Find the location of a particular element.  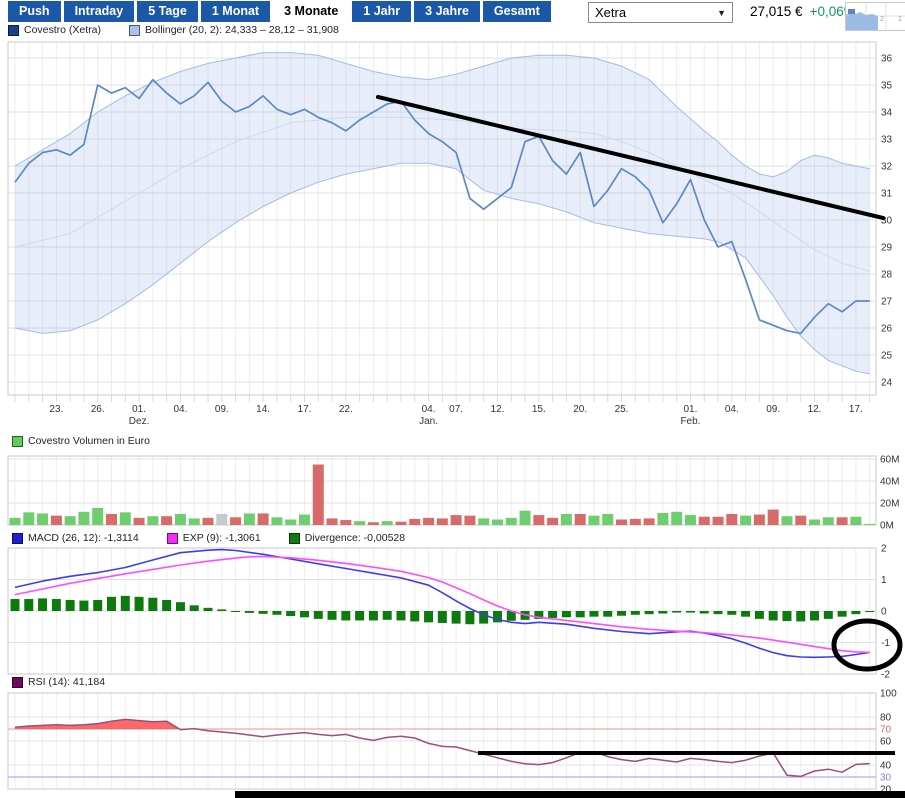

axis-tick-label: 25 is located at coordinates (887, 356).